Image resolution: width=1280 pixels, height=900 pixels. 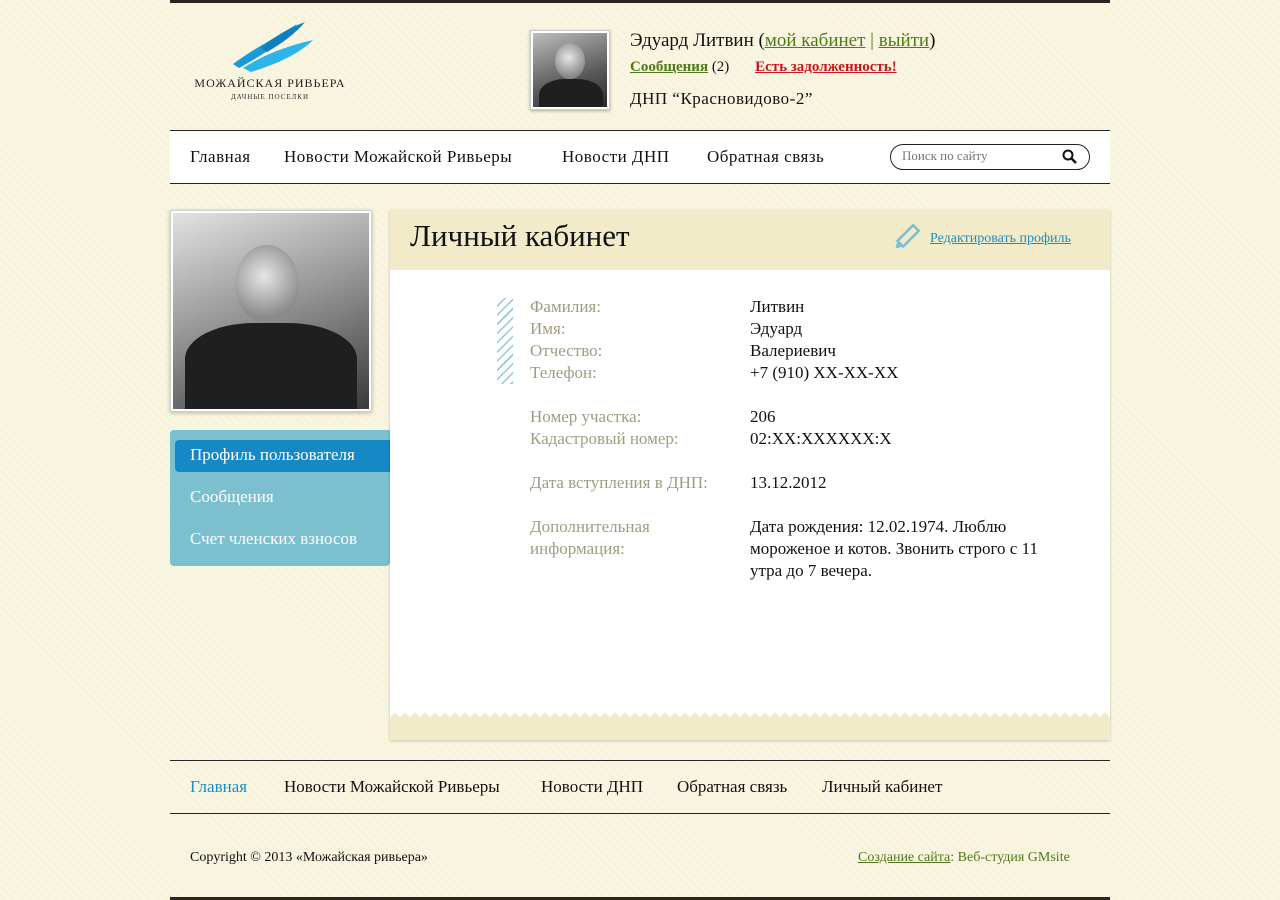 What do you see at coordinates (520, 235) in the screenshot?
I see `page-title: Личный кабинет` at bounding box center [520, 235].